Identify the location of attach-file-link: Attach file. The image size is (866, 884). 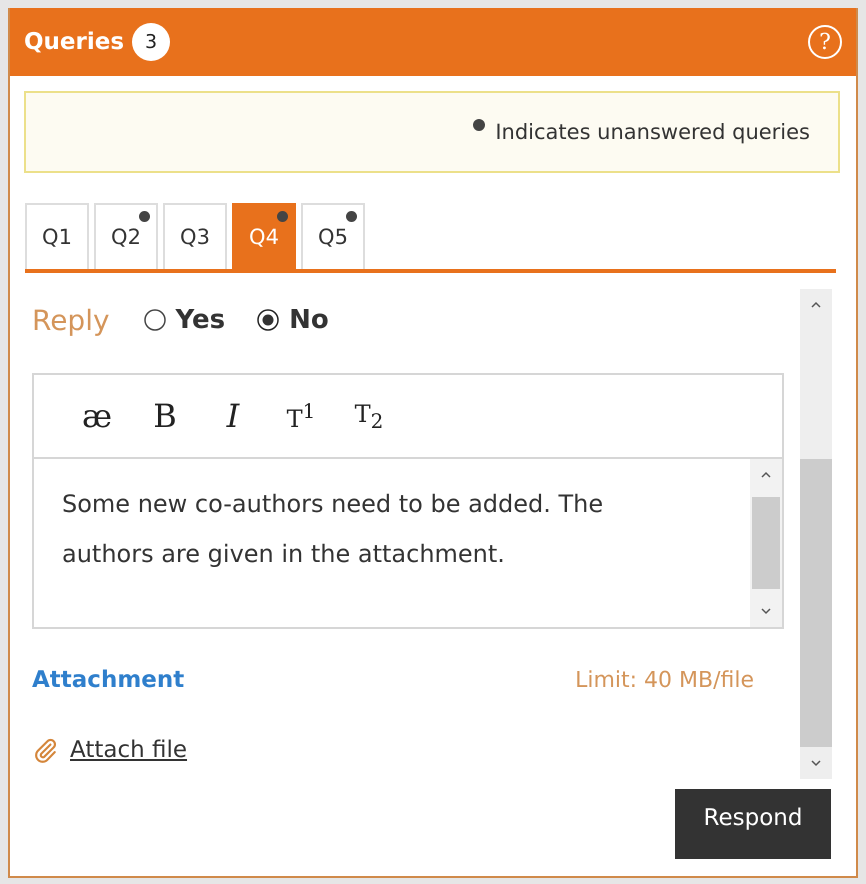
(129, 750).